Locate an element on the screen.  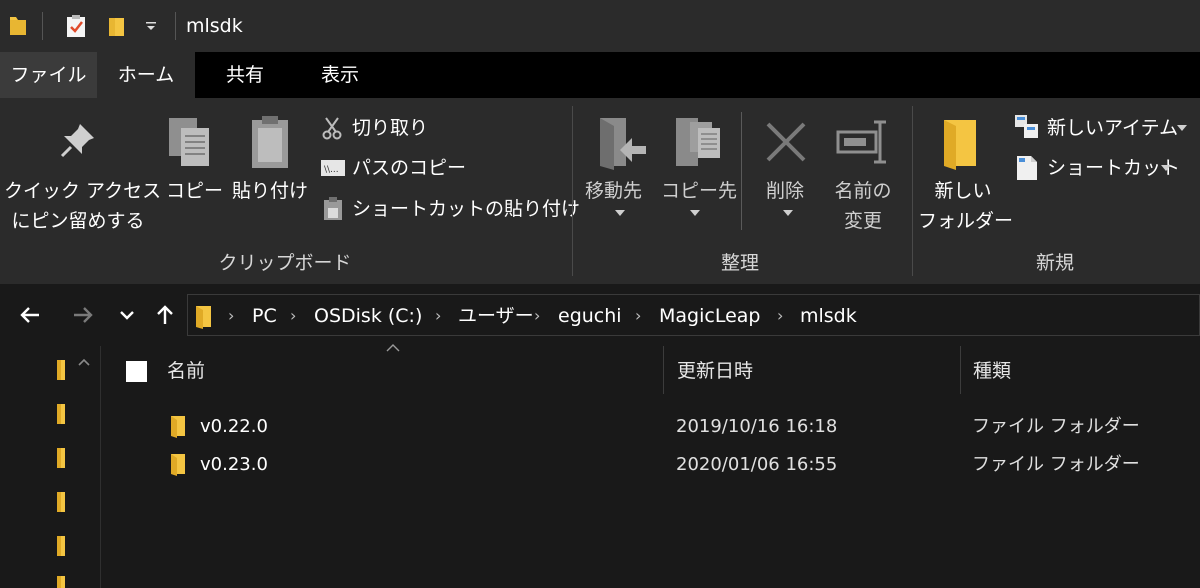
forward-arrow-icon is located at coordinates (83, 315).